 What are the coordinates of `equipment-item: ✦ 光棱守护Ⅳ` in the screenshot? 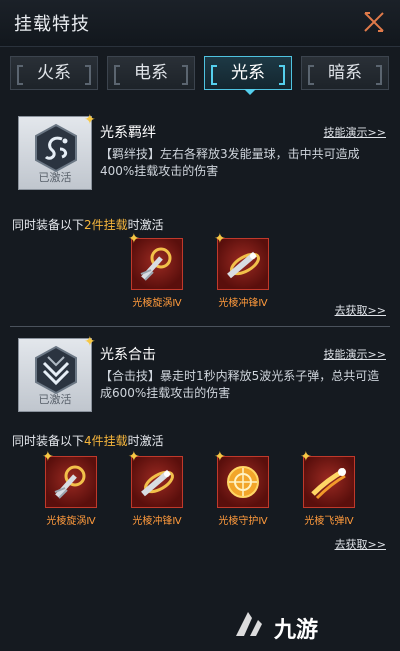 It's located at (242, 488).